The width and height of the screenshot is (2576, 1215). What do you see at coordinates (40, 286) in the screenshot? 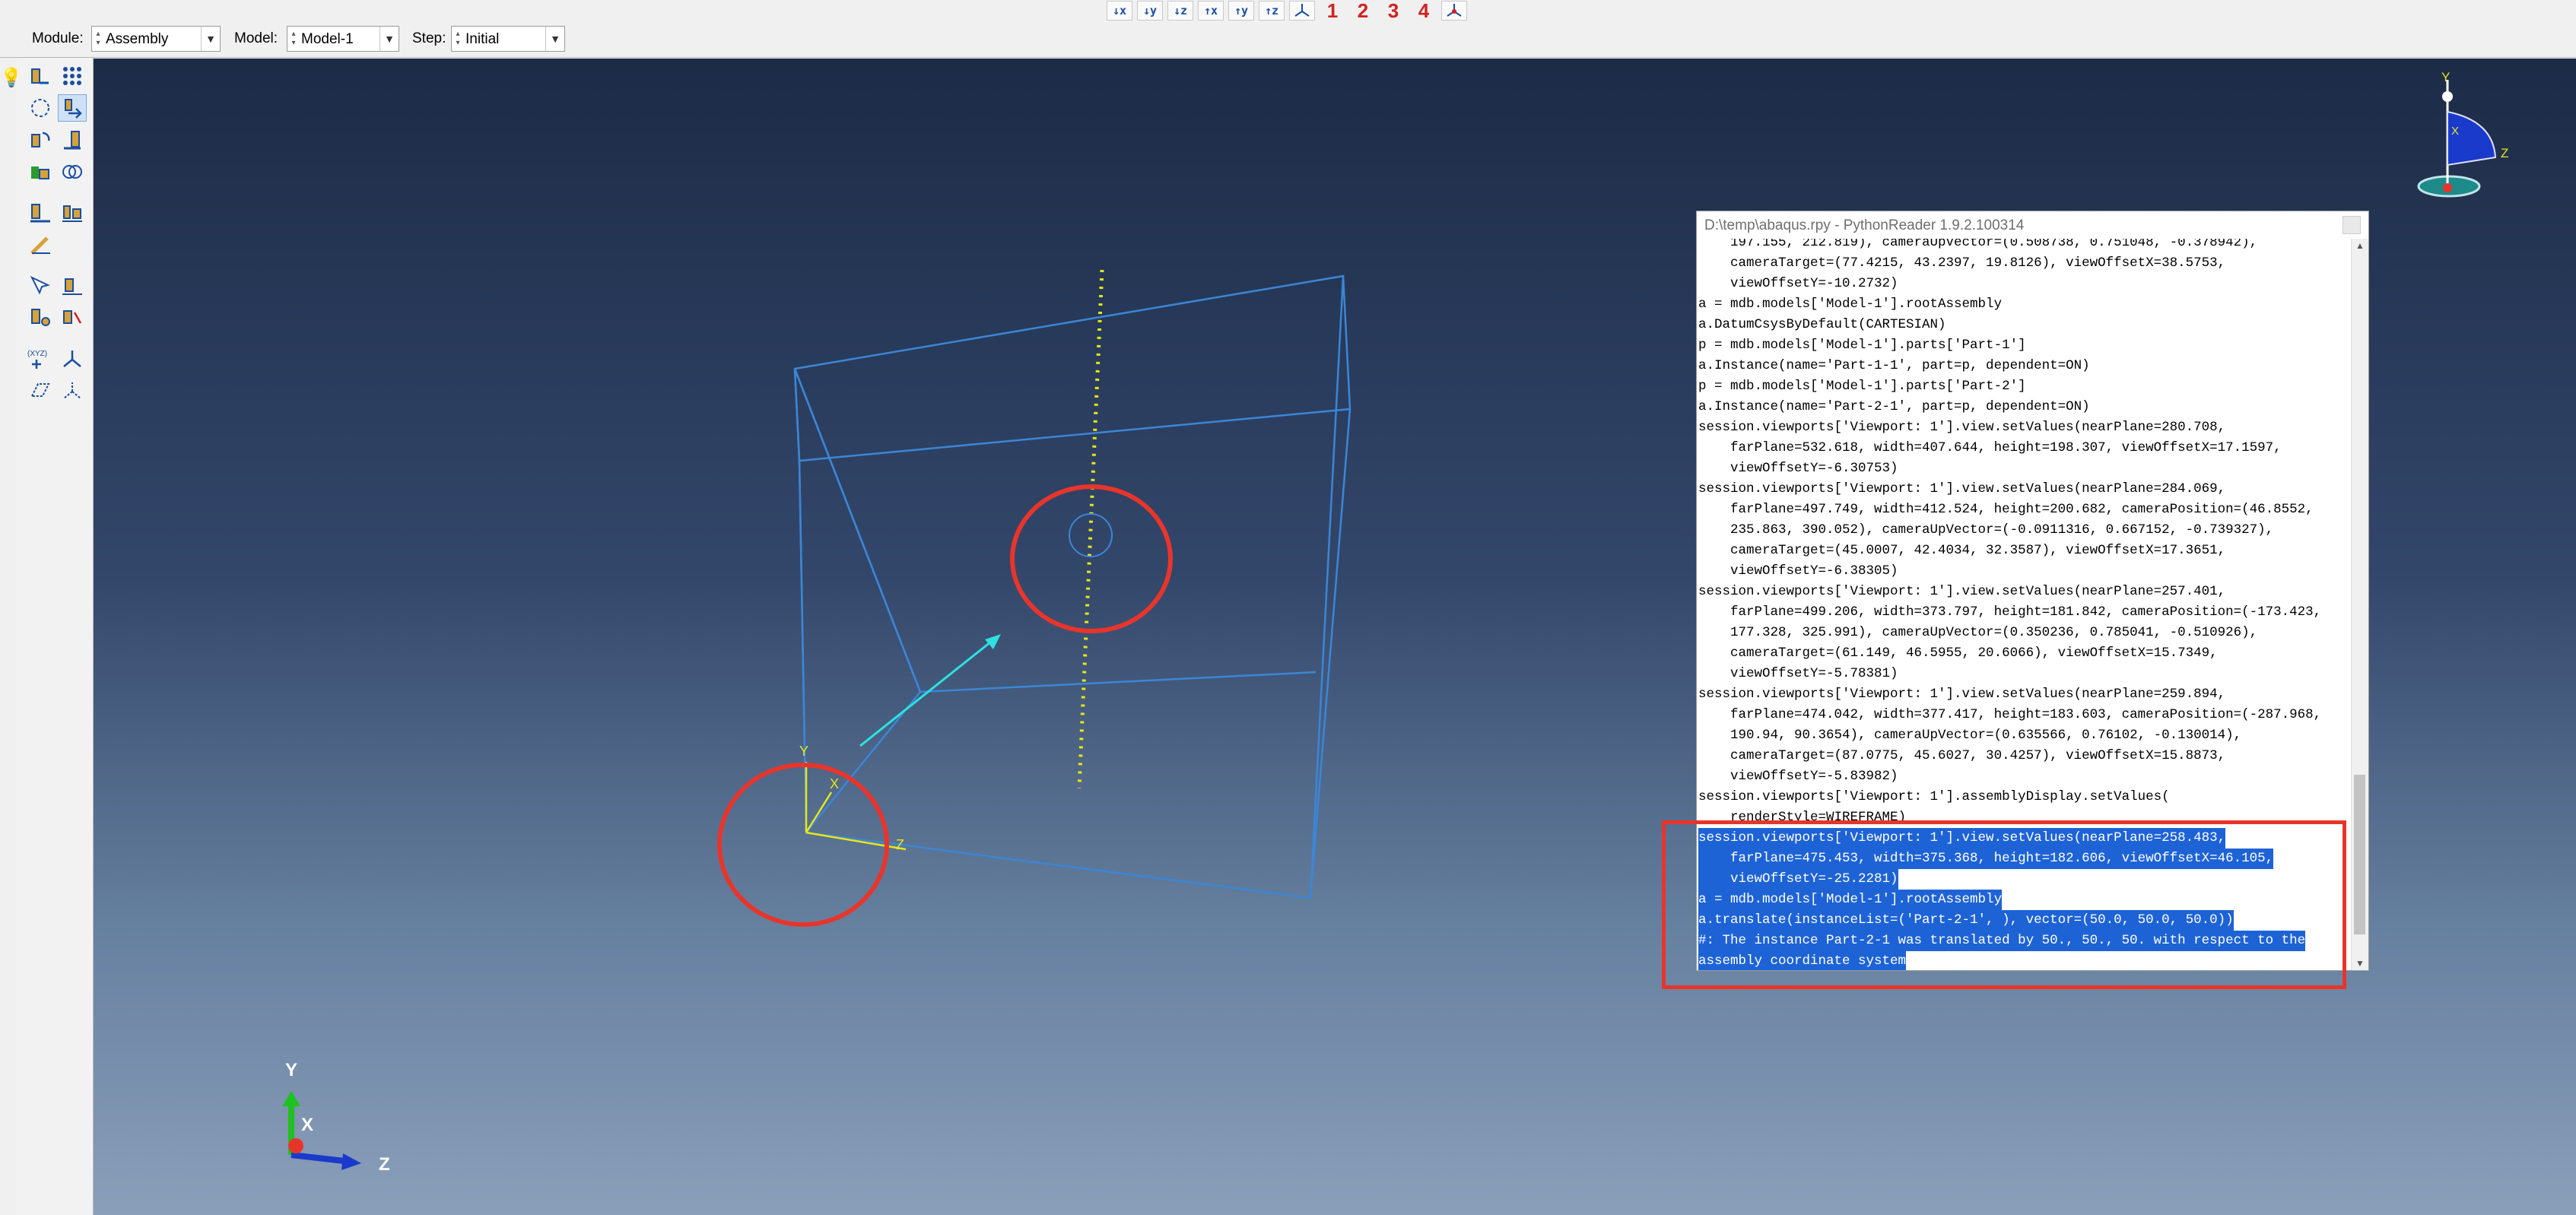
I see `select-coincident-icon` at bounding box center [40, 286].